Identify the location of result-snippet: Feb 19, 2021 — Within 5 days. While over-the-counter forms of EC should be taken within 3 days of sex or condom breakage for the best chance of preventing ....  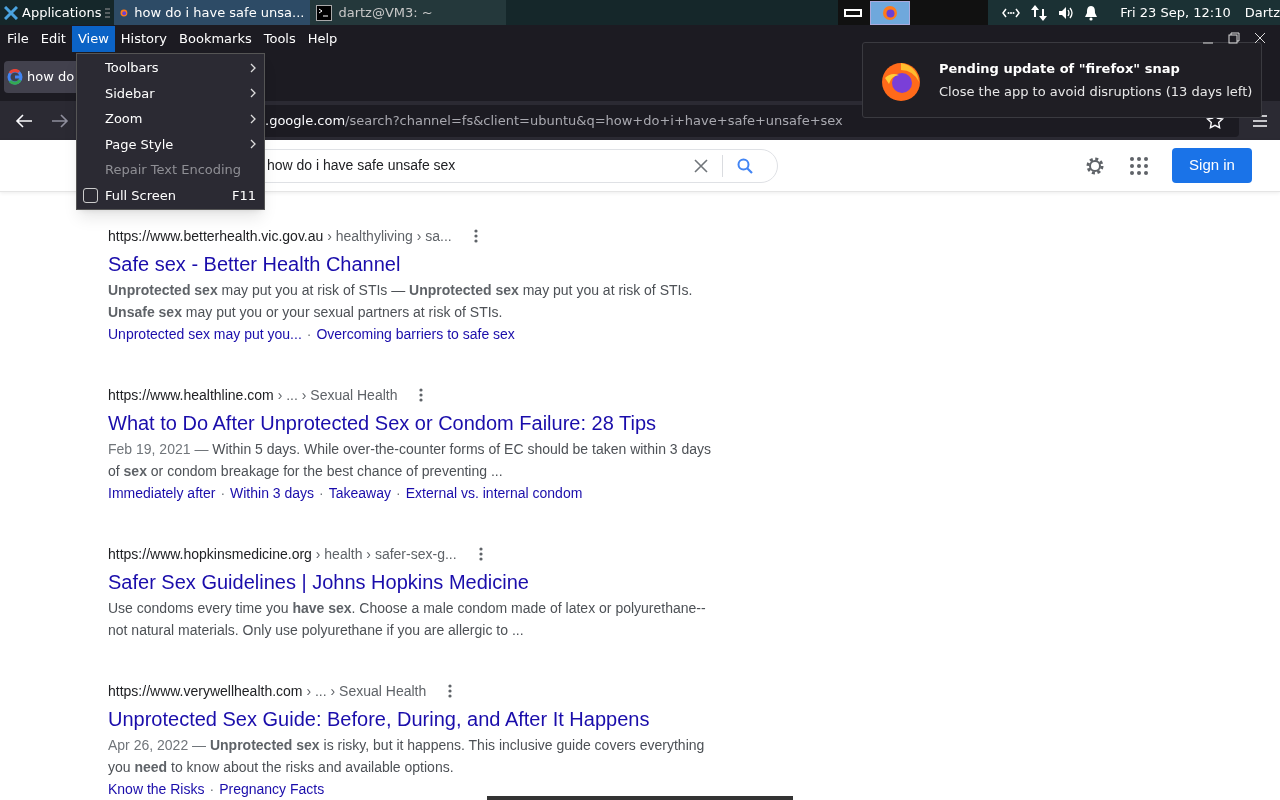
(410, 460).